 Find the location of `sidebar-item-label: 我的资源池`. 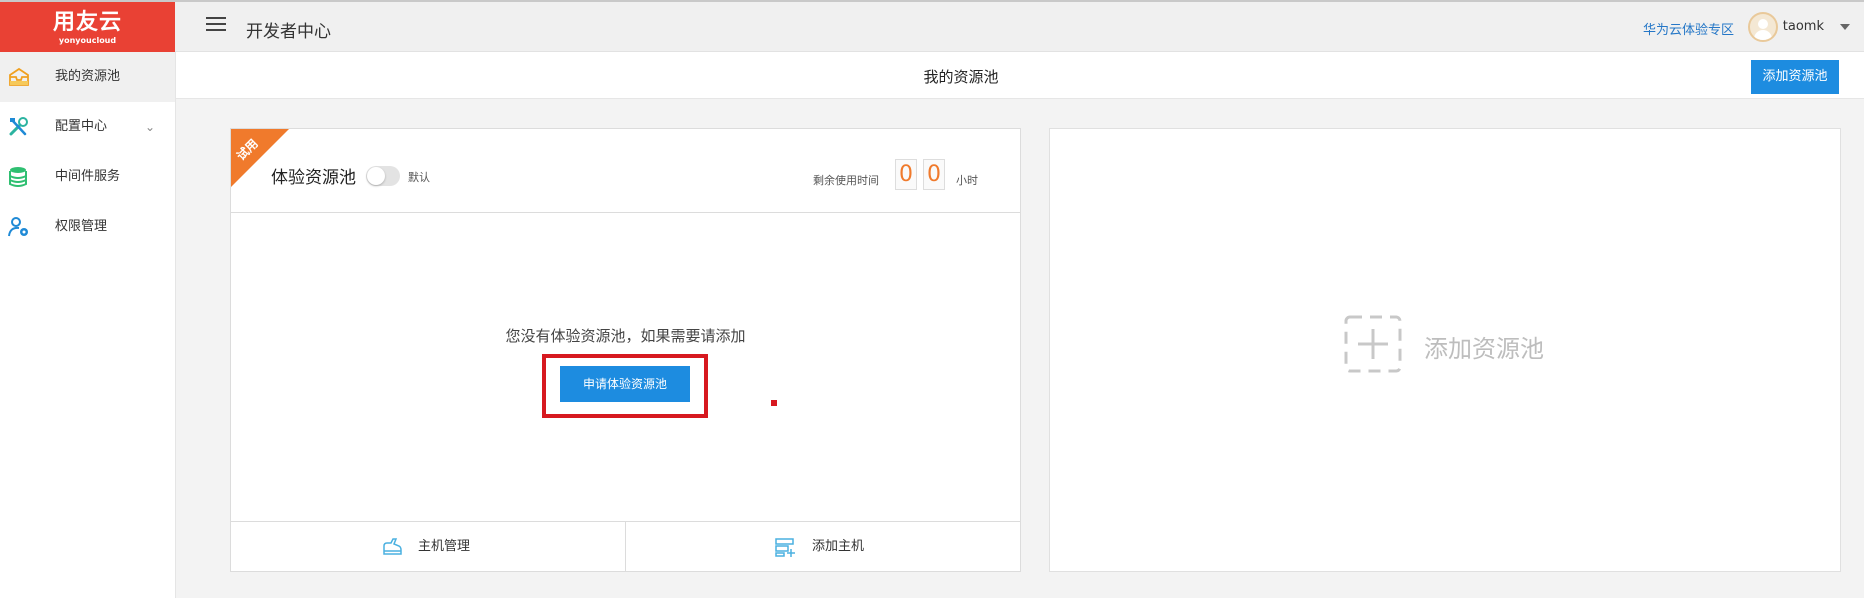

sidebar-item-label: 我的资源池 is located at coordinates (88, 76).